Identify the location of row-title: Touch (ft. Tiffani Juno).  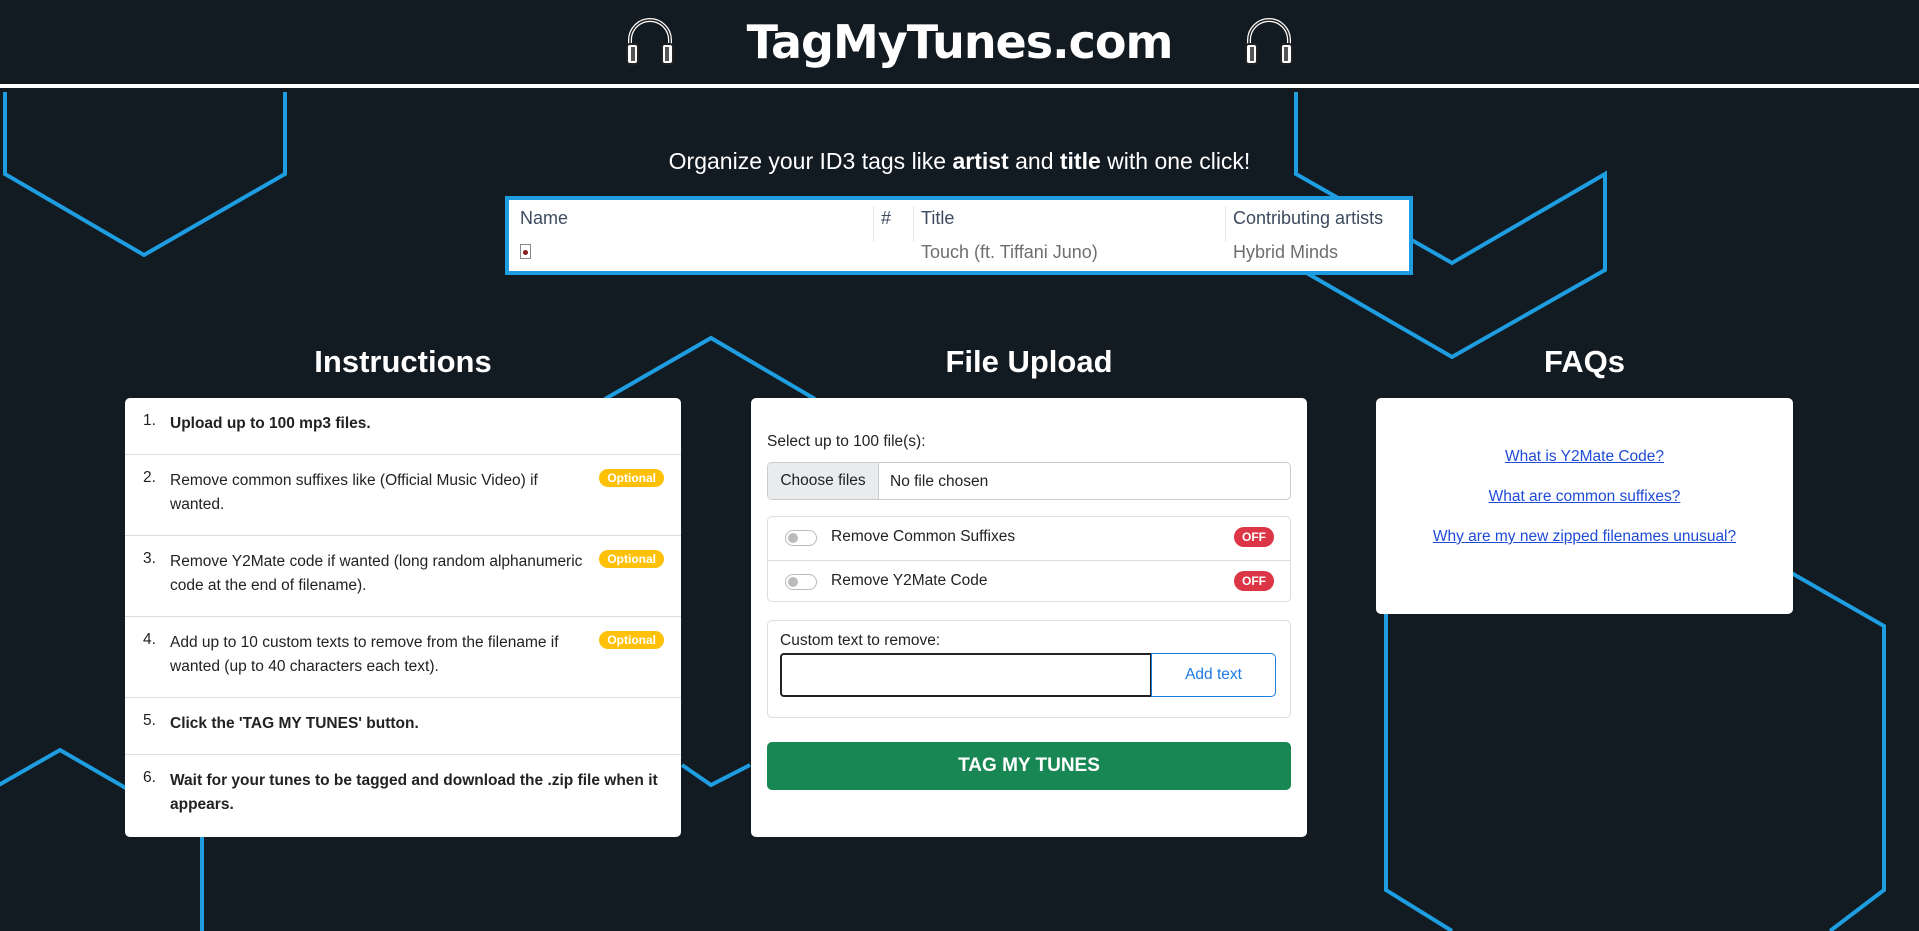
(1009, 252).